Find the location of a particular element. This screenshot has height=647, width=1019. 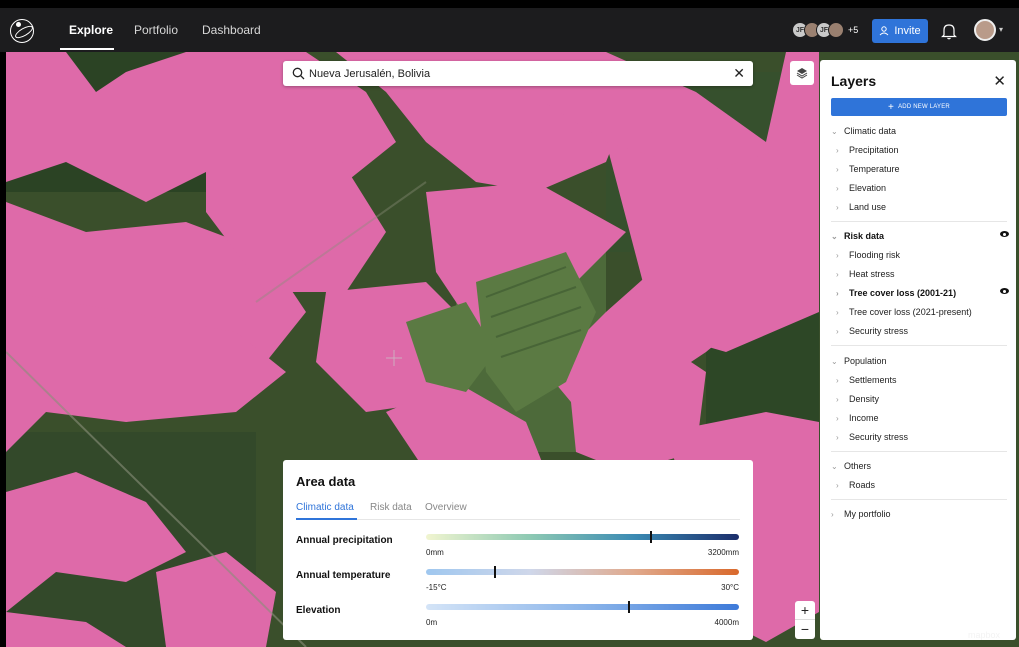

nav-explore: Explore is located at coordinates (91, 30).